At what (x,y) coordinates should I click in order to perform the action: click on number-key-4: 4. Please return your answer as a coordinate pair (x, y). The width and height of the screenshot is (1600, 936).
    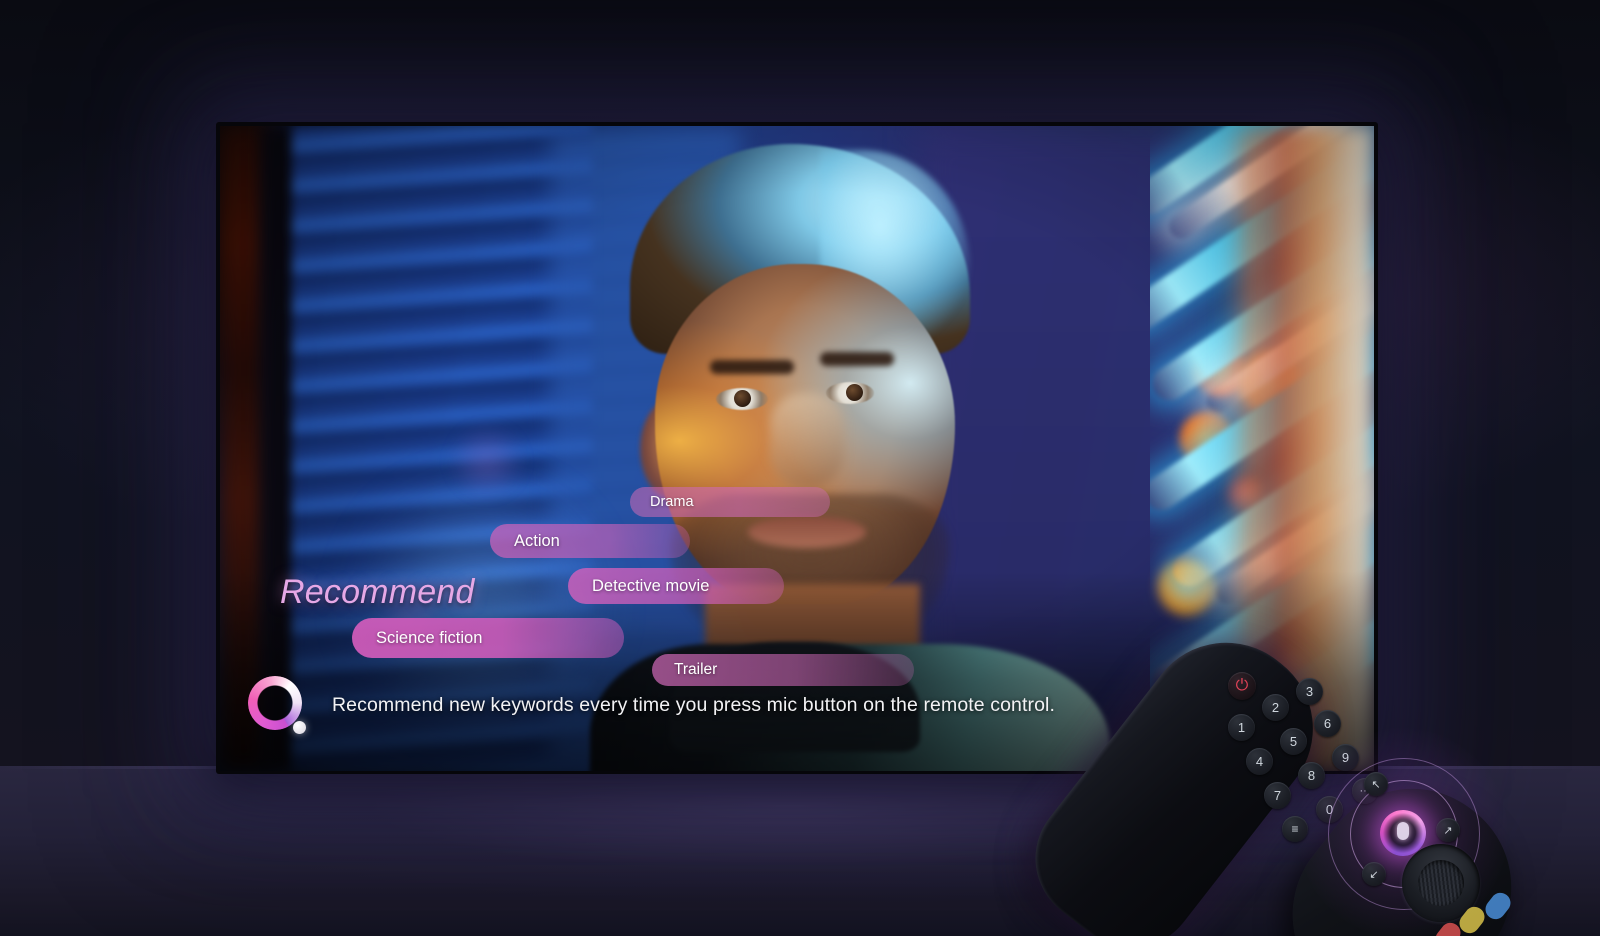
    Looking at the image, I should click on (1259, 761).